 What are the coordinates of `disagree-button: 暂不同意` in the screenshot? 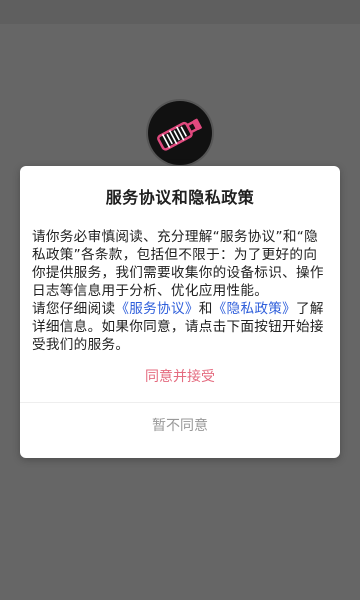 It's located at (180, 426).